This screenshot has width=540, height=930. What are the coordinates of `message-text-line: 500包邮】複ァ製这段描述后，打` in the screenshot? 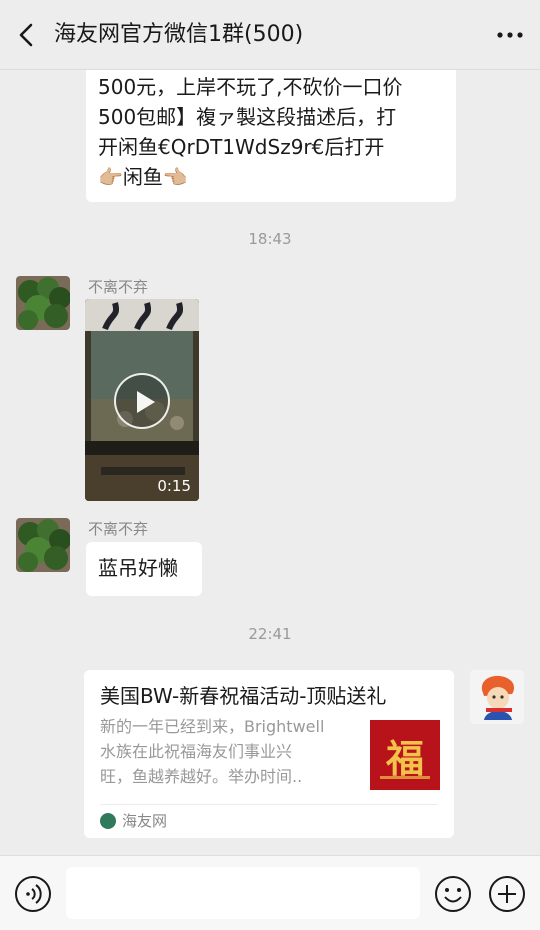 It's located at (247, 117).